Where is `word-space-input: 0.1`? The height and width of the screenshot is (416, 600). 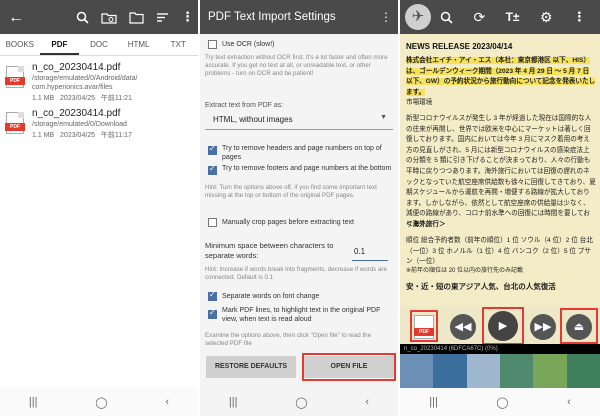
word-space-input: 0.1 is located at coordinates (370, 254).